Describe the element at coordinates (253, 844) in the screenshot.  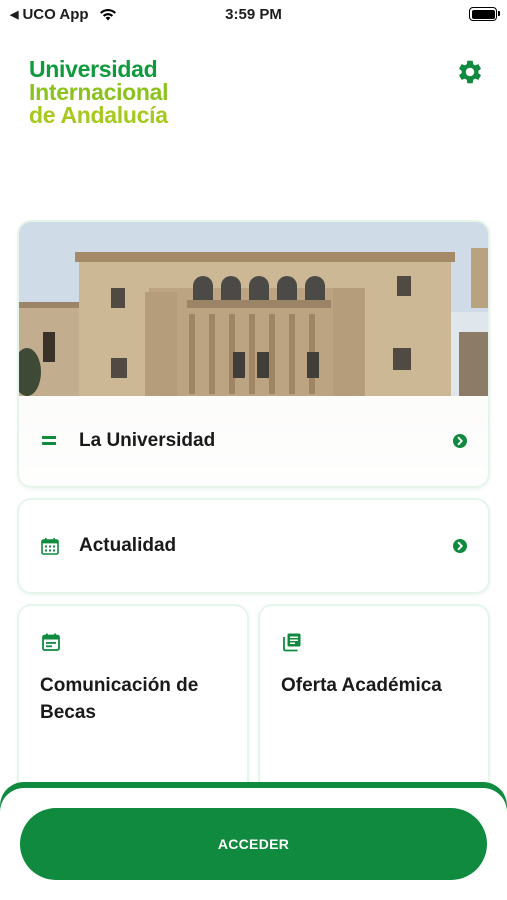
I see `acceder-button: ACCEDER` at that location.